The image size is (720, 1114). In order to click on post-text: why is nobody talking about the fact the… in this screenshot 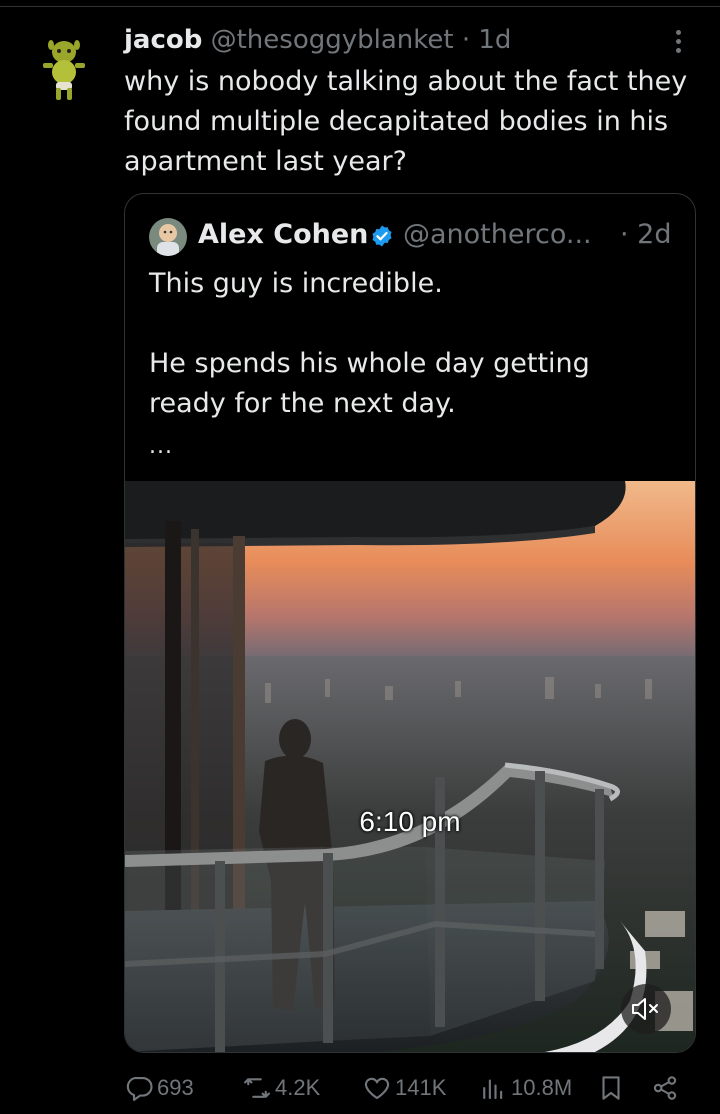, I will do `click(406, 121)`.